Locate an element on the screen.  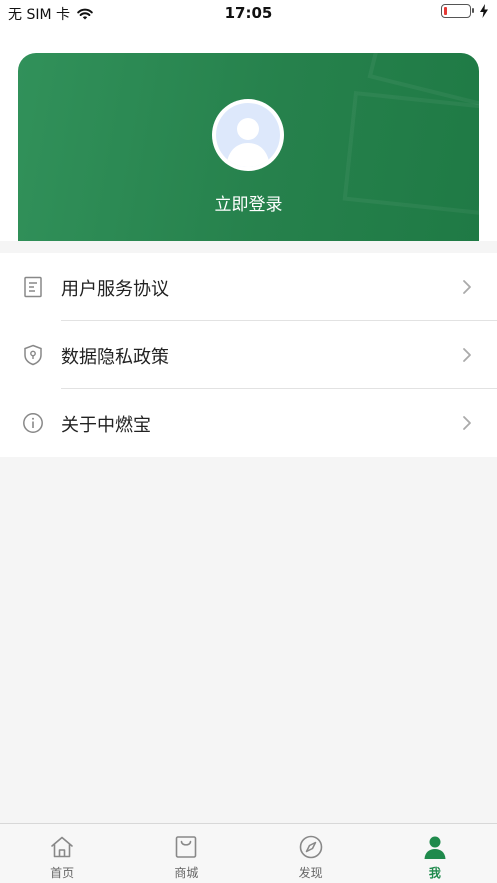
tab-mall: 商城 is located at coordinates (186, 853).